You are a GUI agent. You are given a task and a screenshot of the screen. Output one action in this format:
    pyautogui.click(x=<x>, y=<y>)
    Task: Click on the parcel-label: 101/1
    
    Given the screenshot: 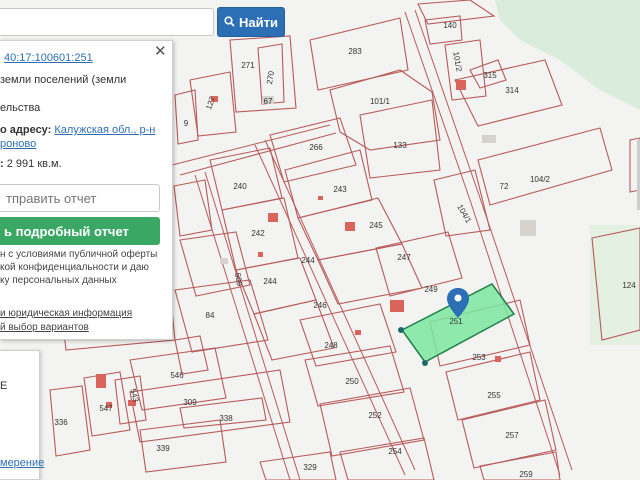 What is the action you would take?
    pyautogui.click(x=380, y=101)
    